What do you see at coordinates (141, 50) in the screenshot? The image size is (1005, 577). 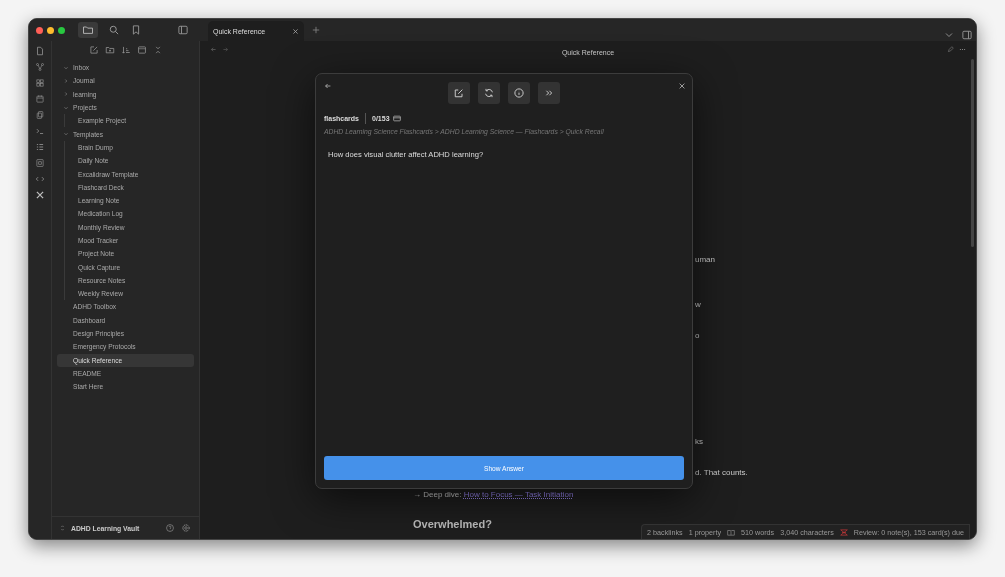 I see `window-icon` at bounding box center [141, 50].